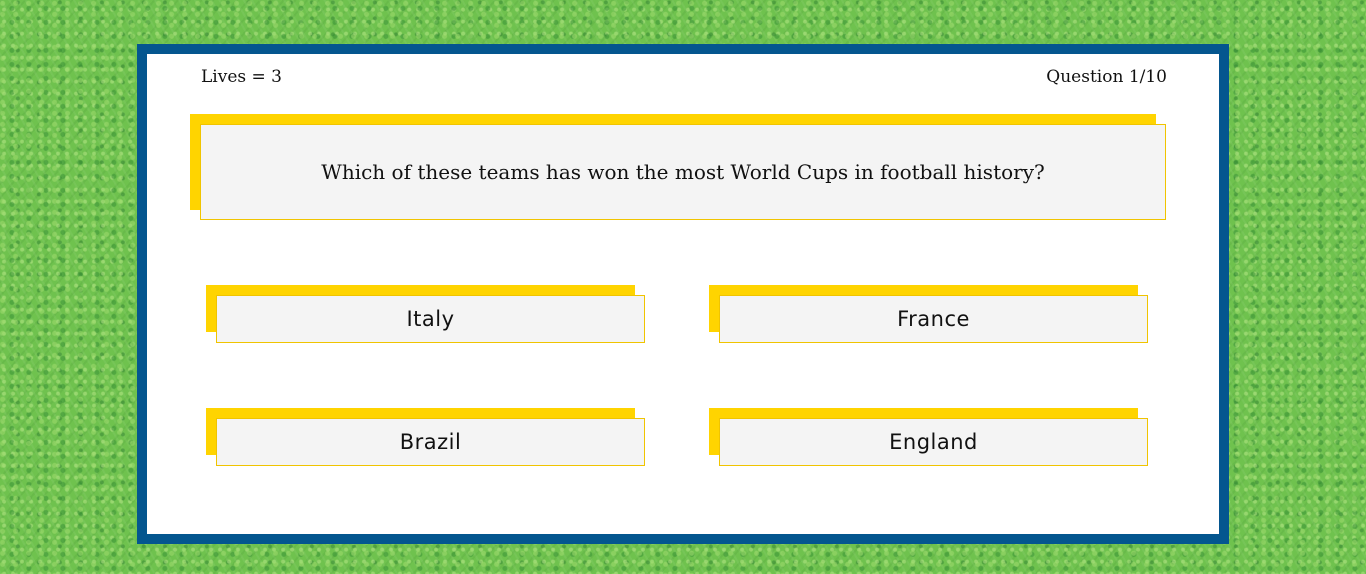  I want to click on answer-button-france: France, so click(933, 319).